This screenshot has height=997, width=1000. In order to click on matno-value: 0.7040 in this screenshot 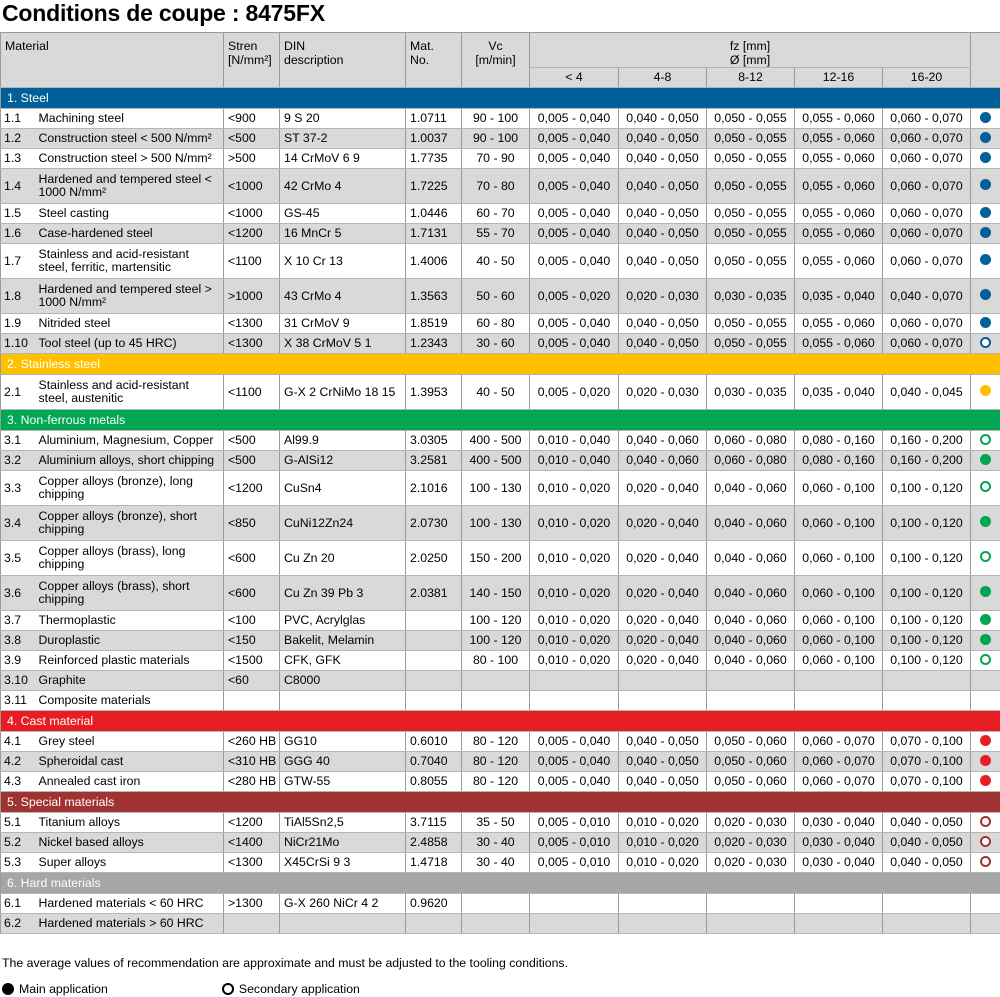, I will do `click(433, 761)`.